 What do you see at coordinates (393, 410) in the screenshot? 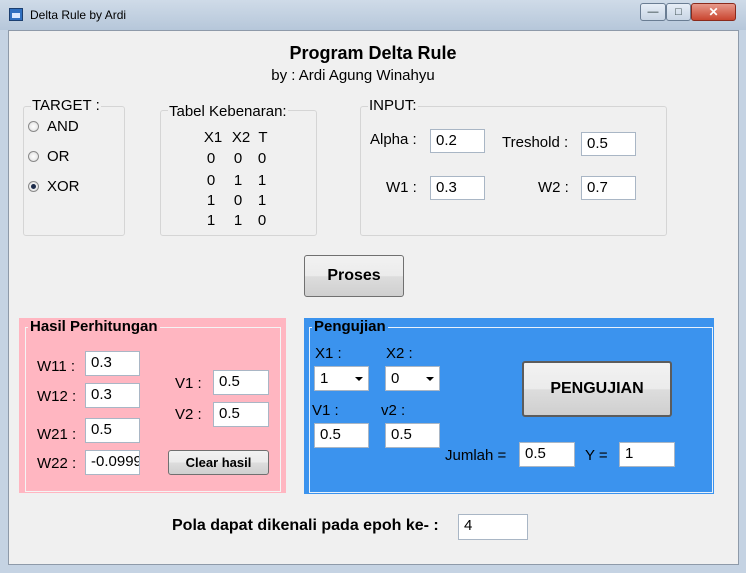
I see `pengujian-v2-label: v2 :` at bounding box center [393, 410].